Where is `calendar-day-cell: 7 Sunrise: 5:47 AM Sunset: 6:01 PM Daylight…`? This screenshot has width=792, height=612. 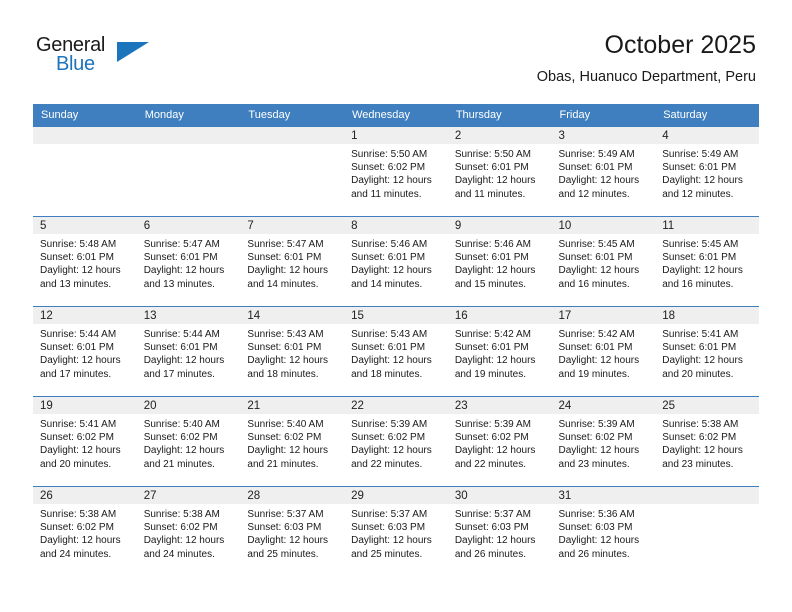
calendar-day-cell: 7 Sunrise: 5:47 AM Sunset: 6:01 PM Daylight… is located at coordinates (292, 261).